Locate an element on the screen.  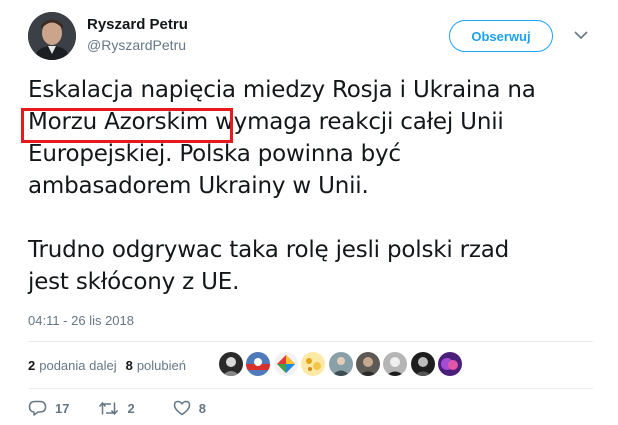
retweets-label: podania dalej is located at coordinates (78, 365).